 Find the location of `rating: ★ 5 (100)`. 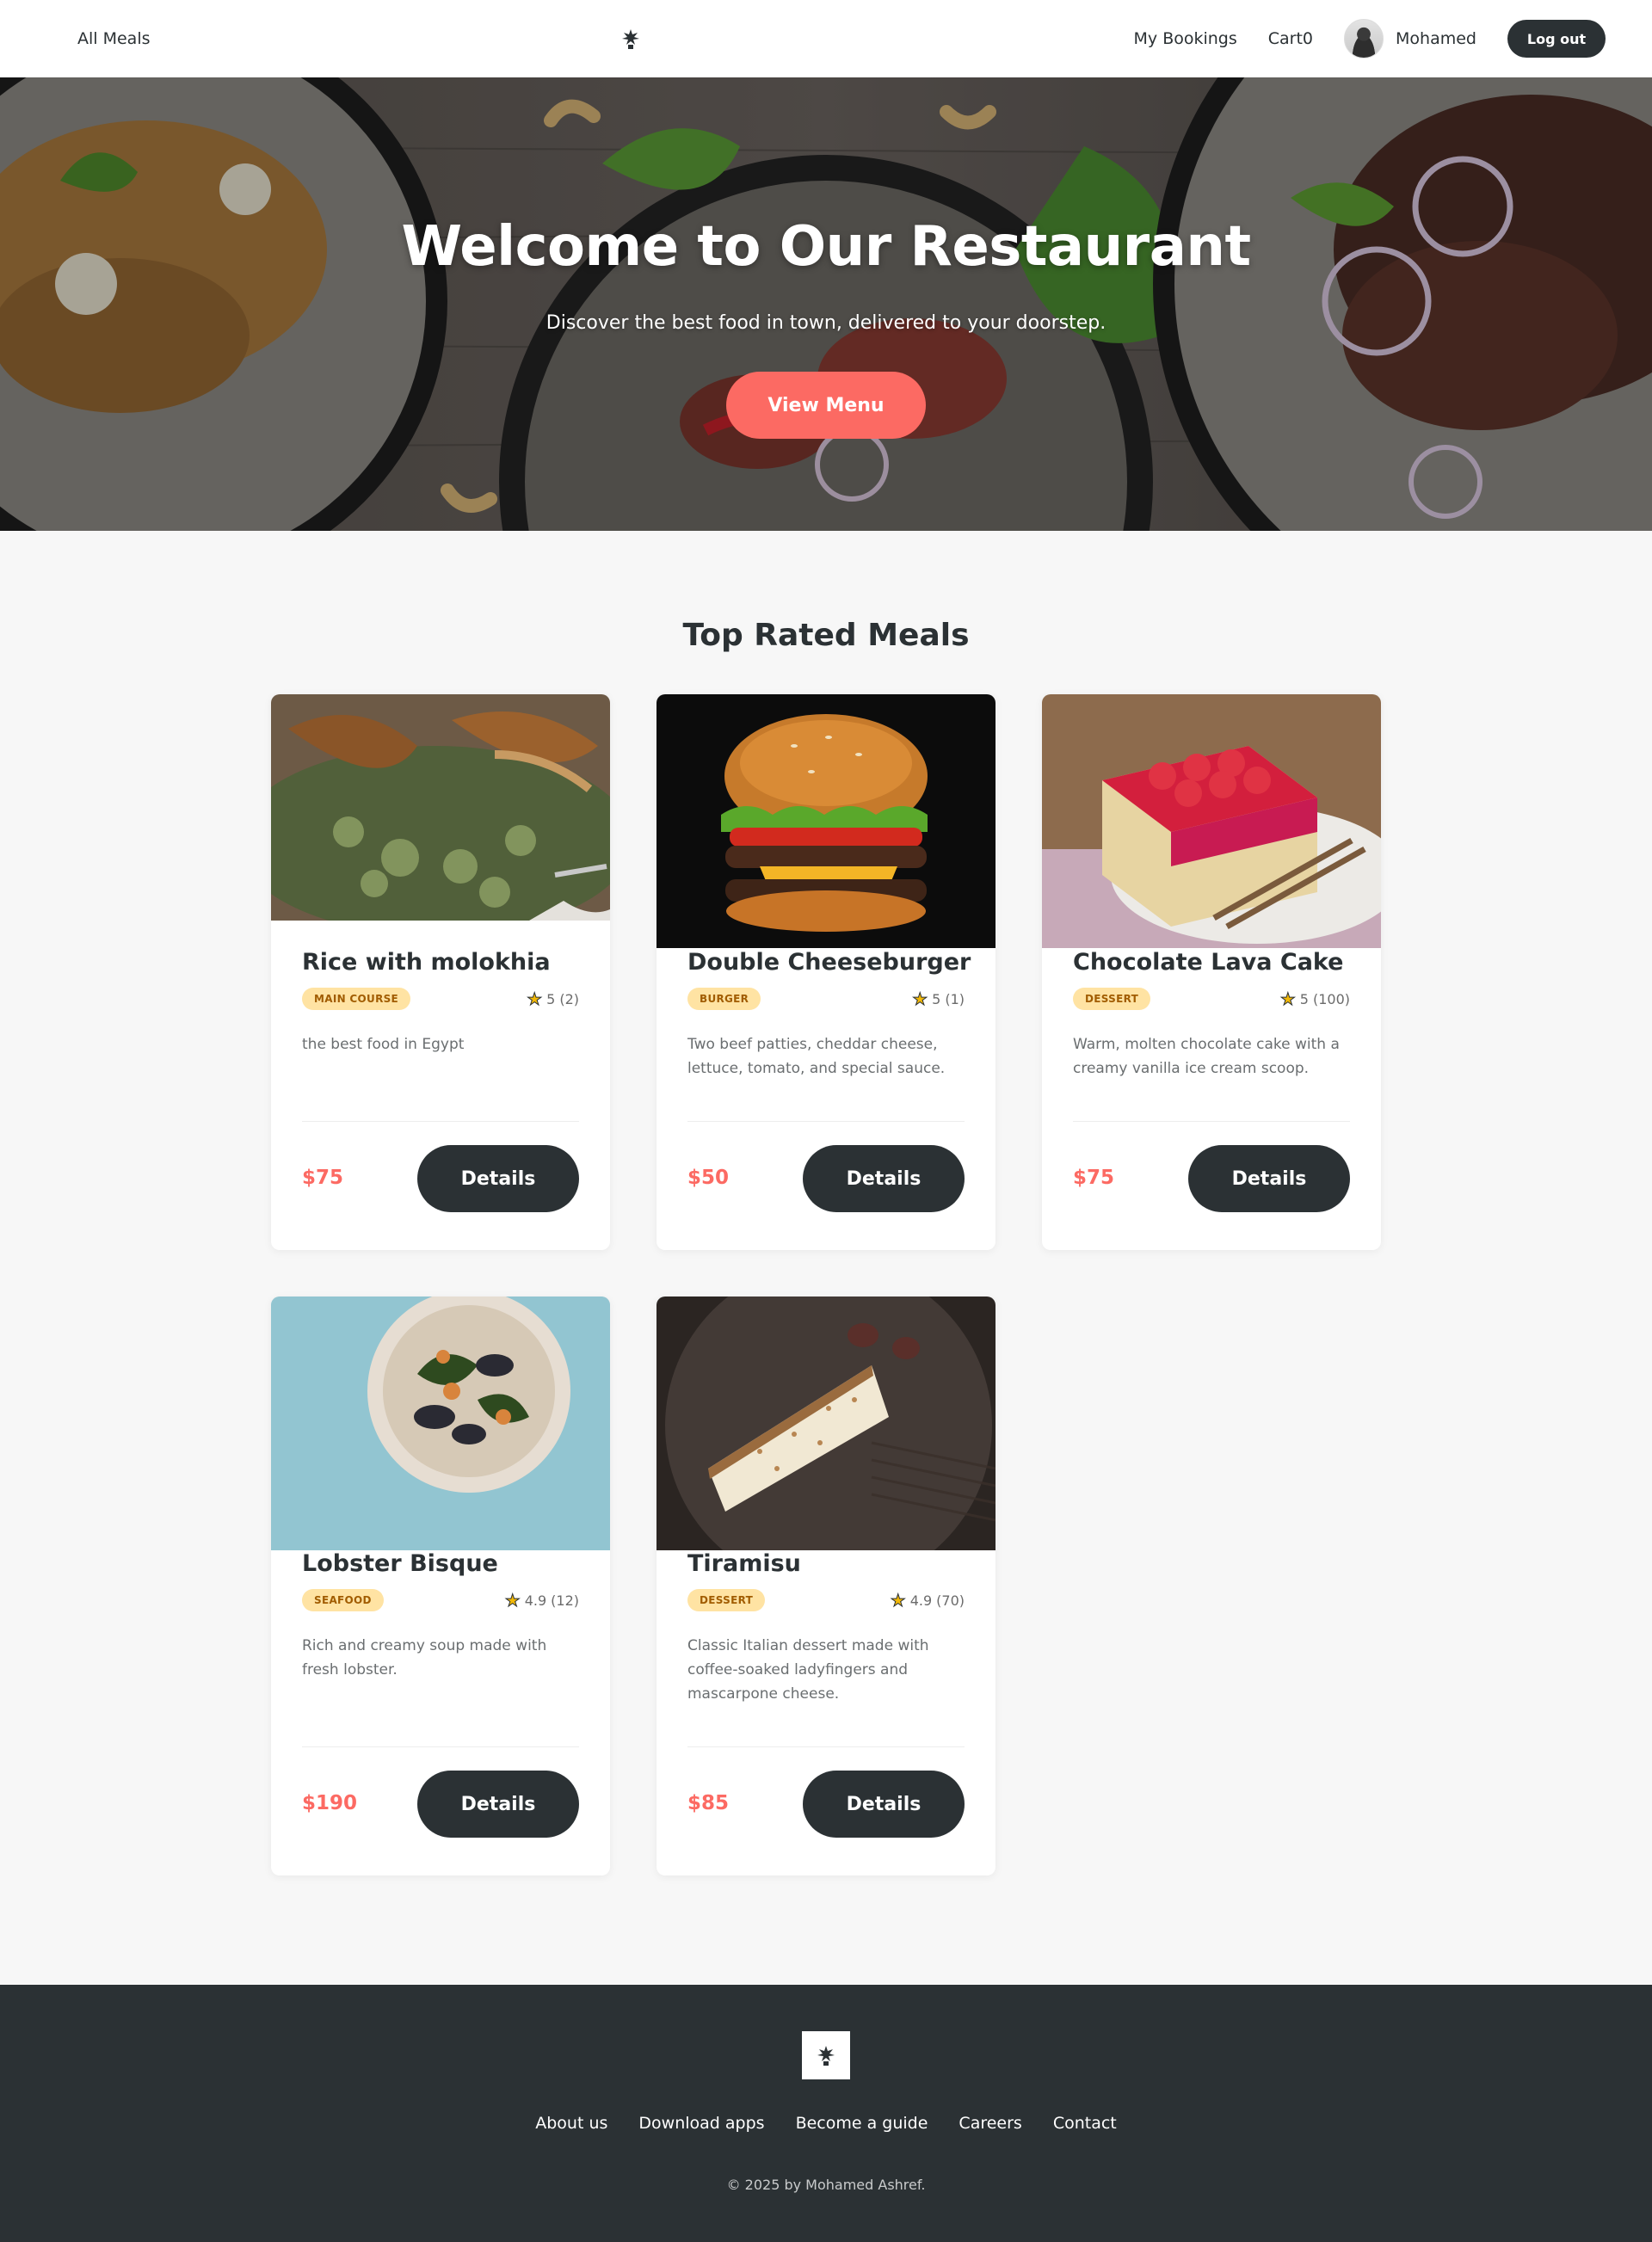

rating: ★ 5 (100) is located at coordinates (1314, 999).